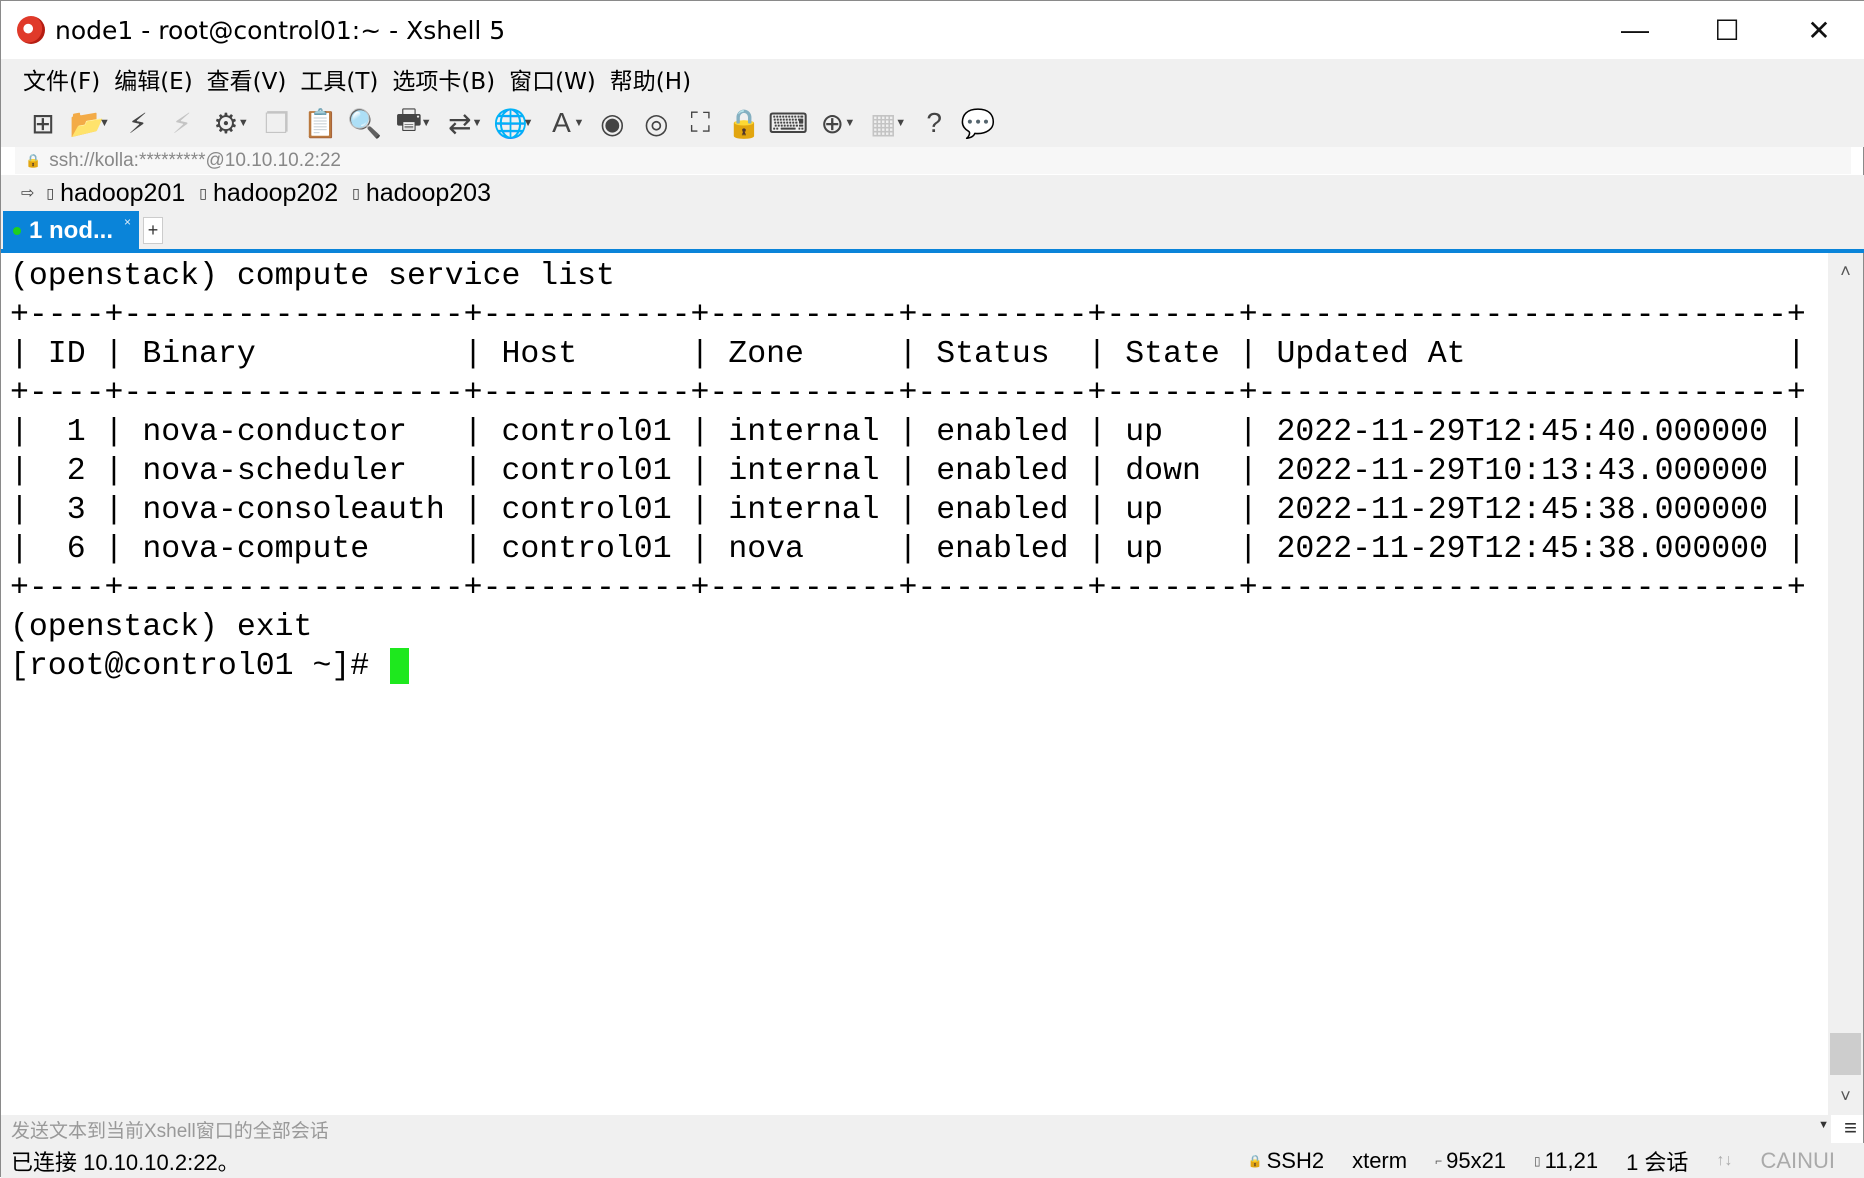  I want to click on link-hadoop202: ▯ hadoop202, so click(268, 193).